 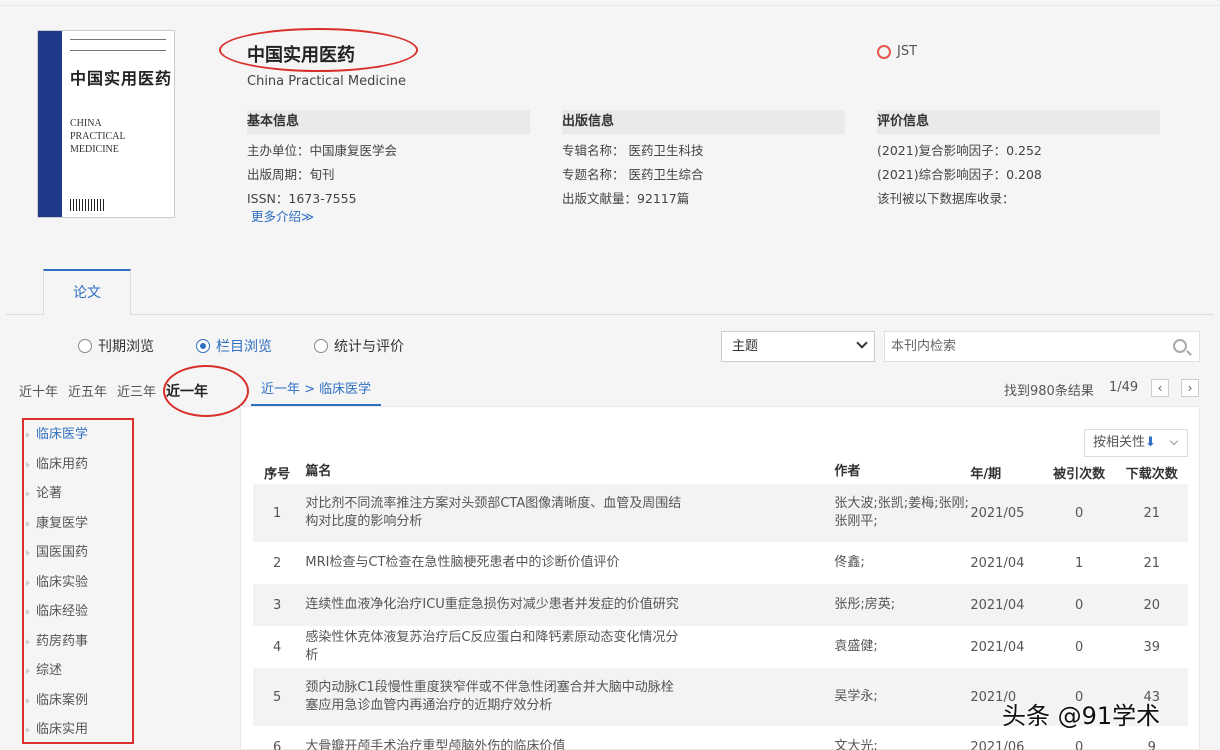 I want to click on more-intro-link: 更多介绍≫, so click(x=390, y=215).